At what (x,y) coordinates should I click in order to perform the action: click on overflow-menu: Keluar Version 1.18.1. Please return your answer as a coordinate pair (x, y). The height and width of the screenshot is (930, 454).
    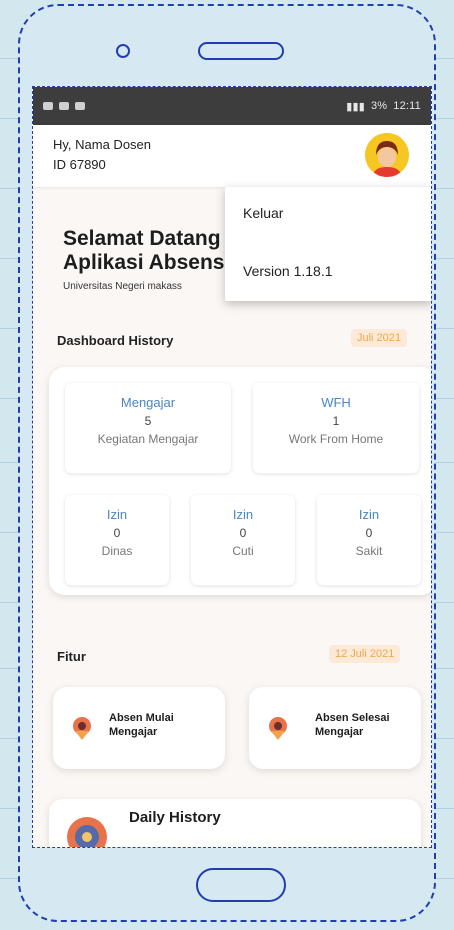
    Looking at the image, I should click on (328, 244).